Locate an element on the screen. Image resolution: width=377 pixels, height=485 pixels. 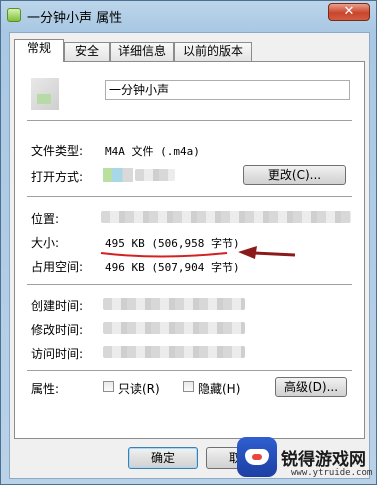
app-icon is located at coordinates (118, 175).